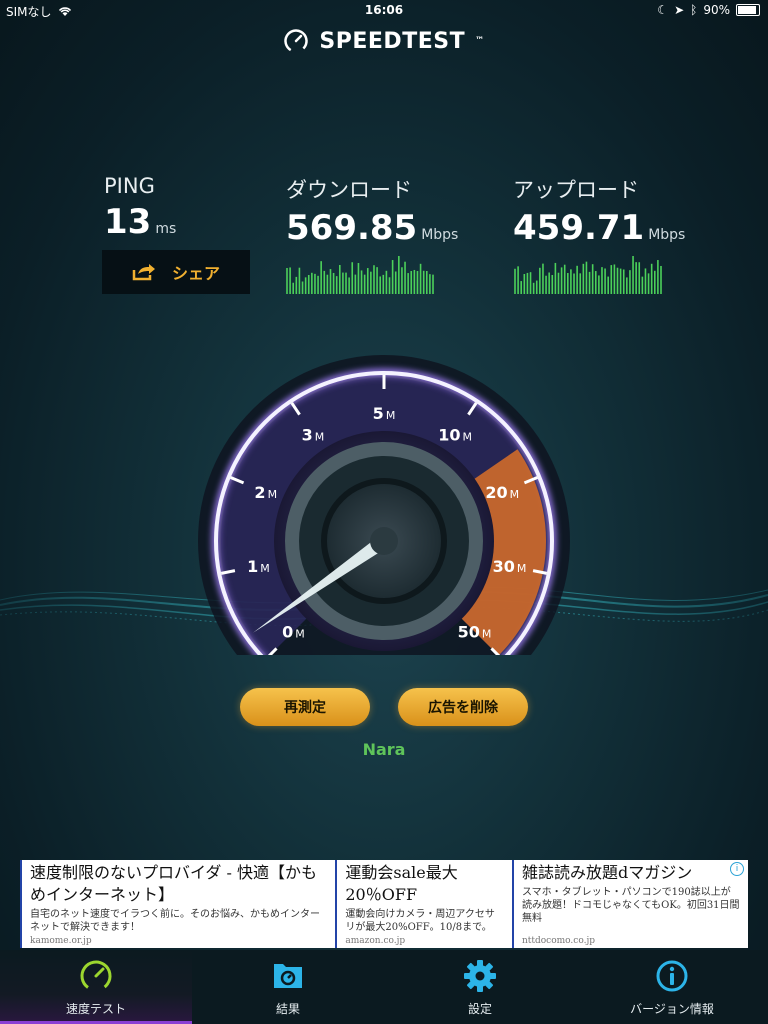 The width and height of the screenshot is (768, 1024). What do you see at coordinates (384, 505) in the screenshot?
I see `speed-gauge: 0 M1 M2 M3 M5 M10 M20 M30 M50 M` at bounding box center [384, 505].